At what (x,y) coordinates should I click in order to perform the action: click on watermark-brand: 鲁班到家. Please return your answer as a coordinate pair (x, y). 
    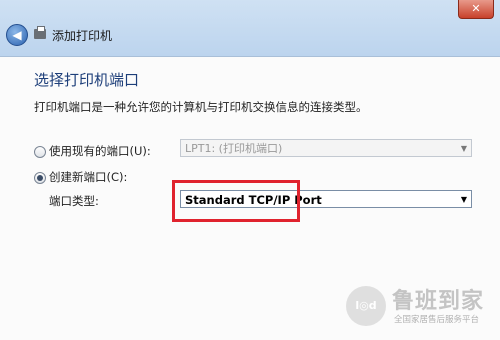
    Looking at the image, I should click on (438, 301).